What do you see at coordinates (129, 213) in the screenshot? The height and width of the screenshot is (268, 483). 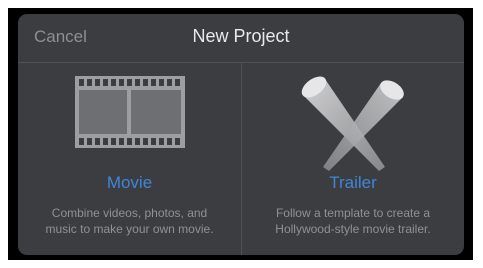 I see `movie-description-line-1: Combine videos, photos, and` at bounding box center [129, 213].